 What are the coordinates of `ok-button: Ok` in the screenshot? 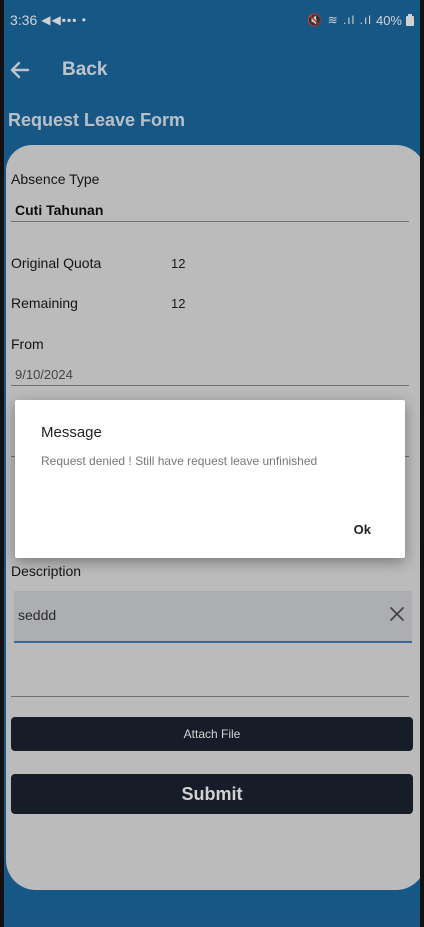 It's located at (362, 529).